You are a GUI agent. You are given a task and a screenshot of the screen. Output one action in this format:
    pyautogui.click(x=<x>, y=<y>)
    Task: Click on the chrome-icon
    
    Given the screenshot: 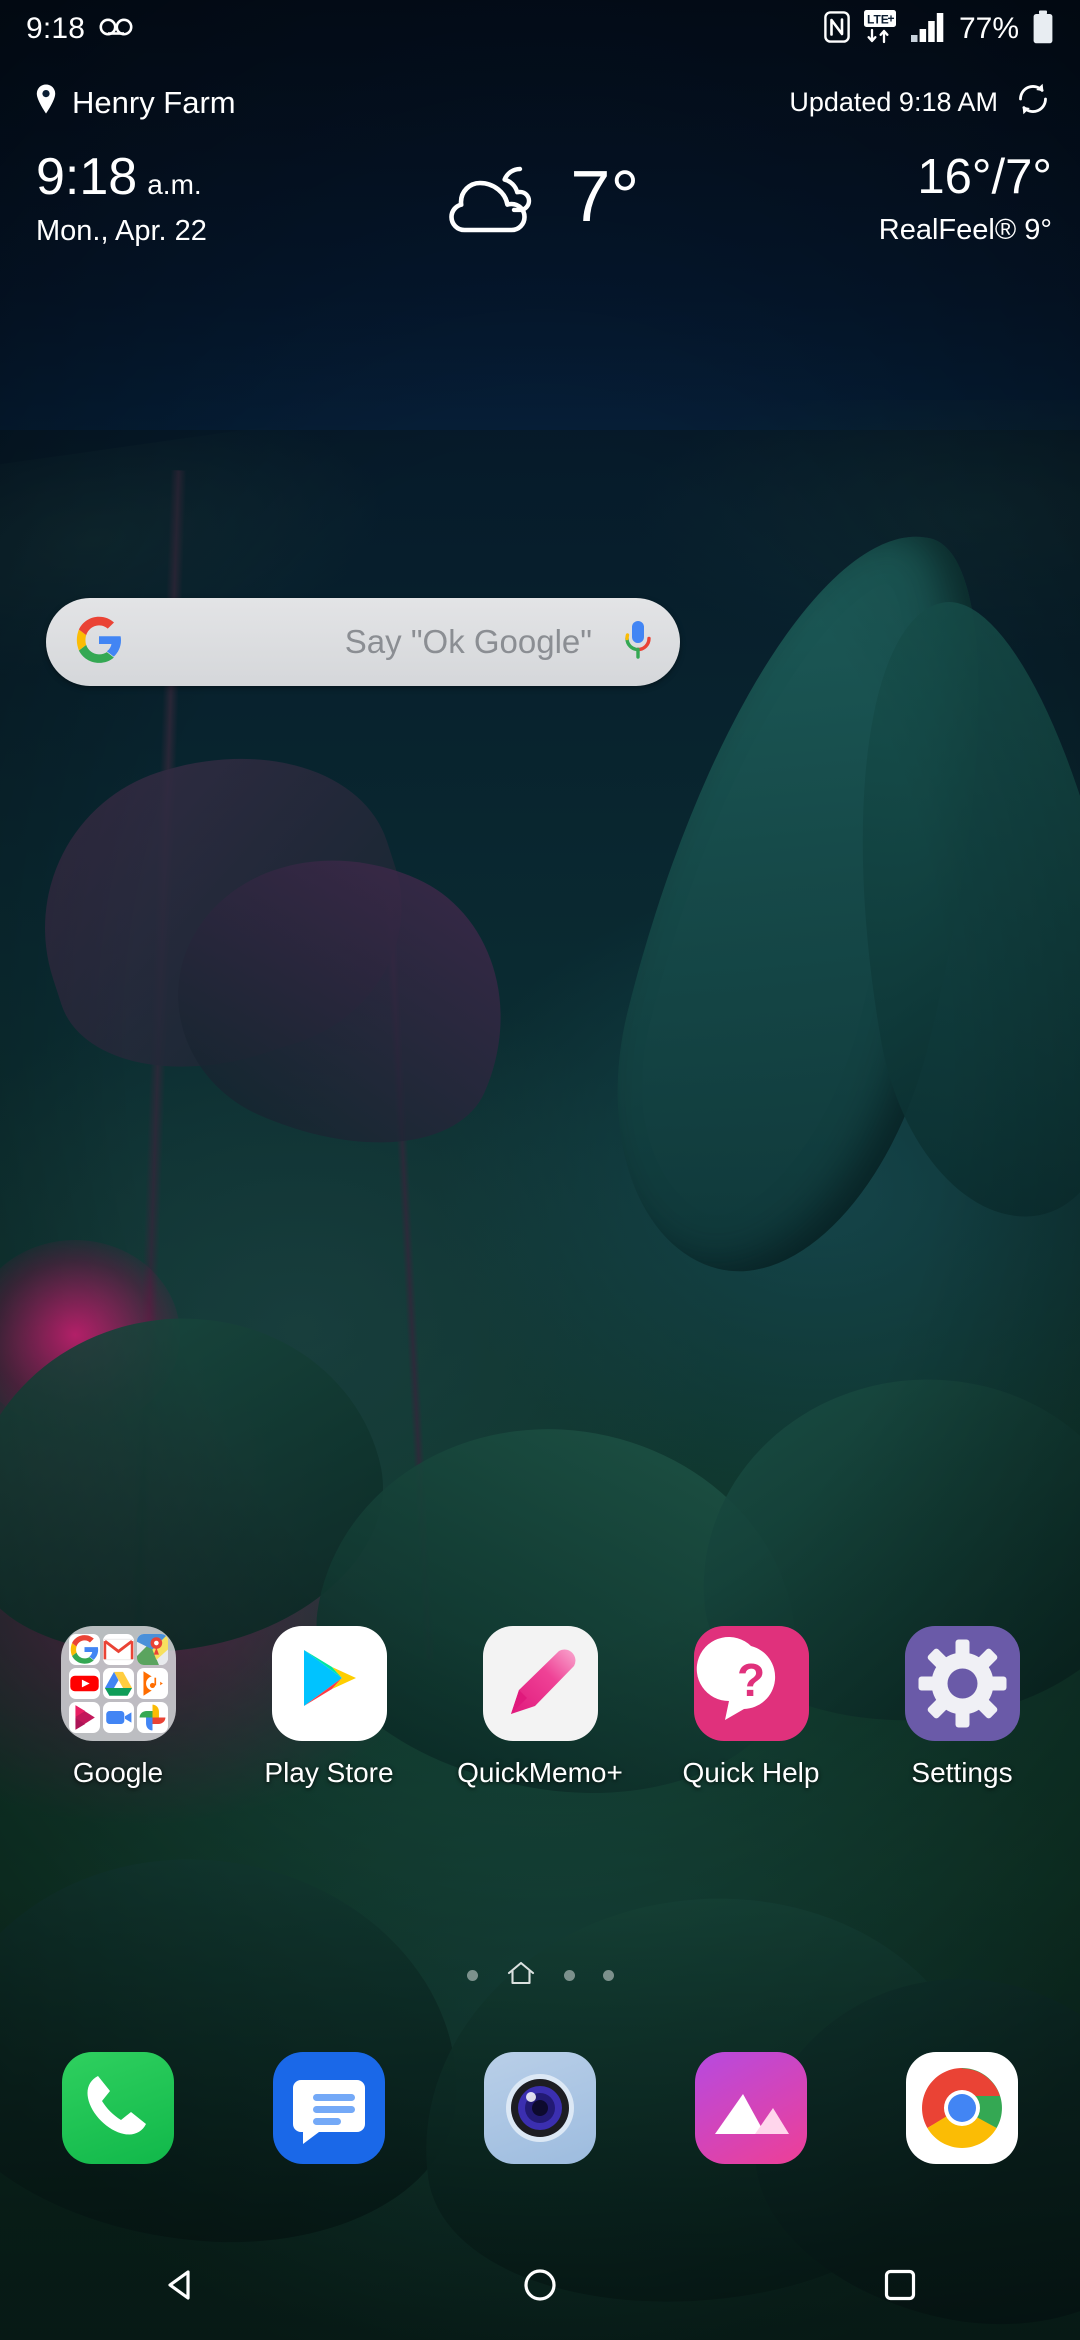 What is the action you would take?
    pyautogui.click(x=962, y=2108)
    